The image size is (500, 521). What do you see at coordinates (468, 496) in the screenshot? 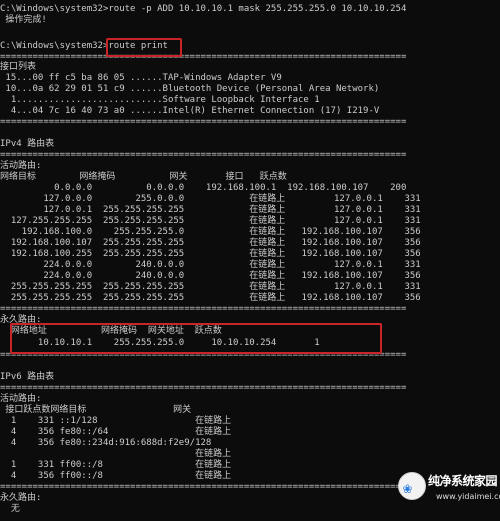
I see `watermark-url: www.yidaimei.com` at bounding box center [468, 496].